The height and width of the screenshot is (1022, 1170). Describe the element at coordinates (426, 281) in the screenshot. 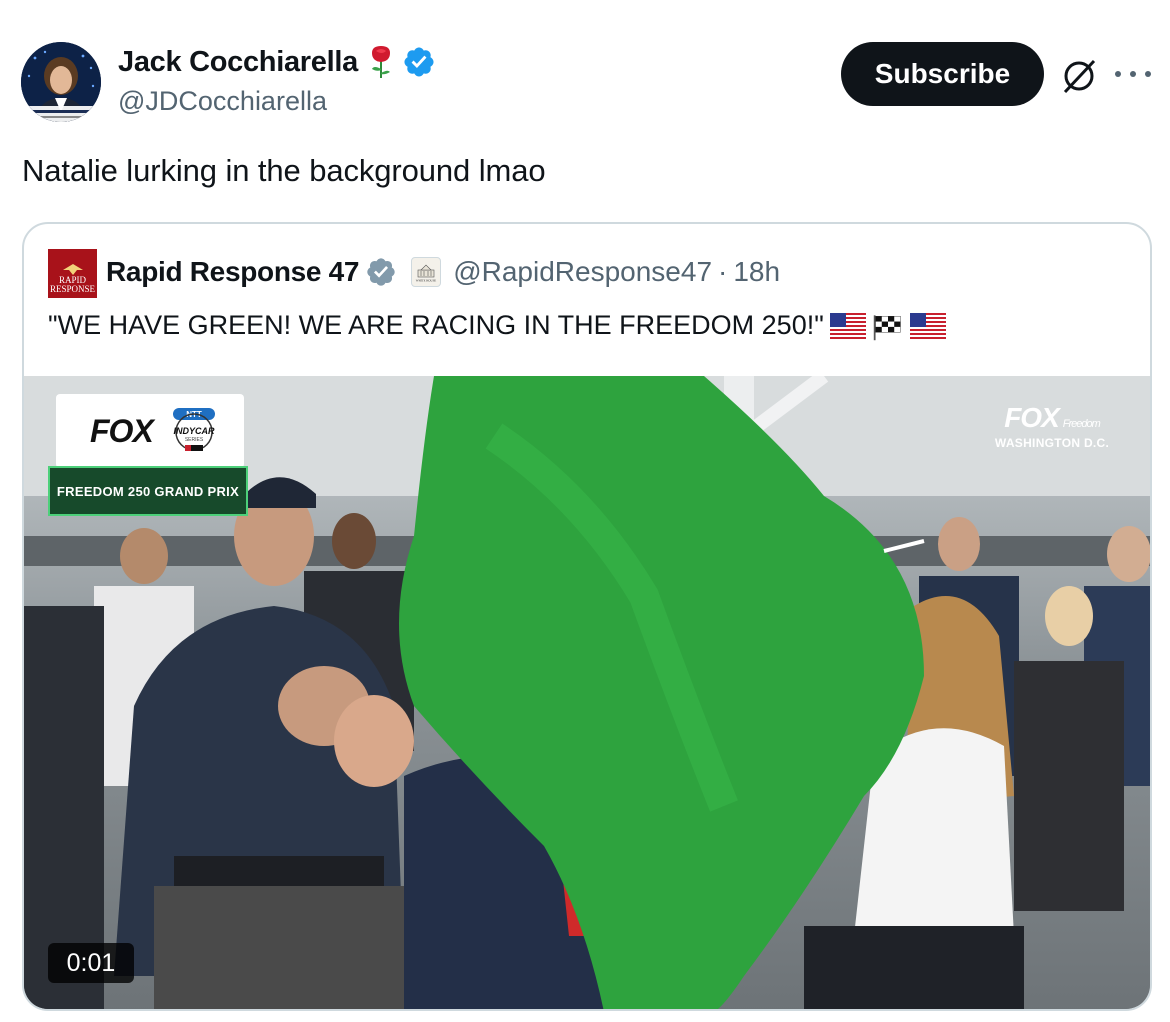

I see `white-house-text: WHITE HOUSE` at that location.